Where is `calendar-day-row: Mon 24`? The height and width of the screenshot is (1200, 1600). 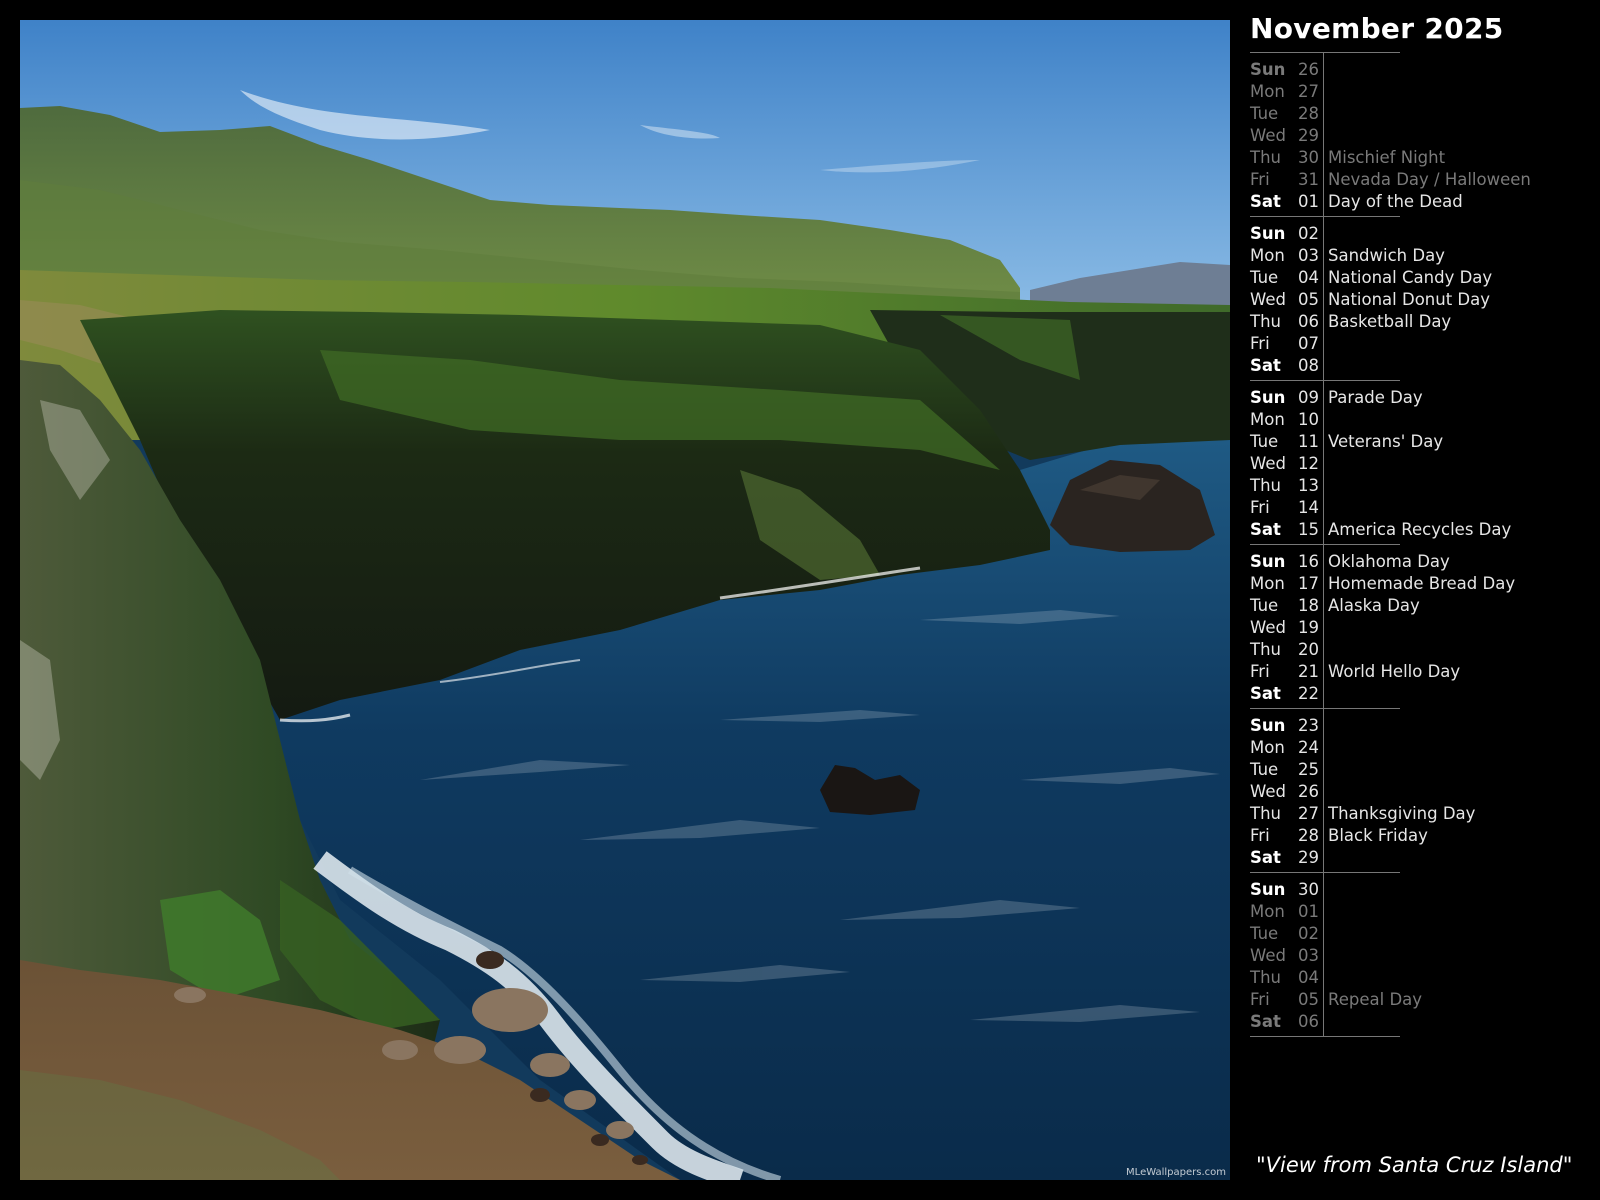
calendar-day-row: Mon 24 is located at coordinates (1325, 748).